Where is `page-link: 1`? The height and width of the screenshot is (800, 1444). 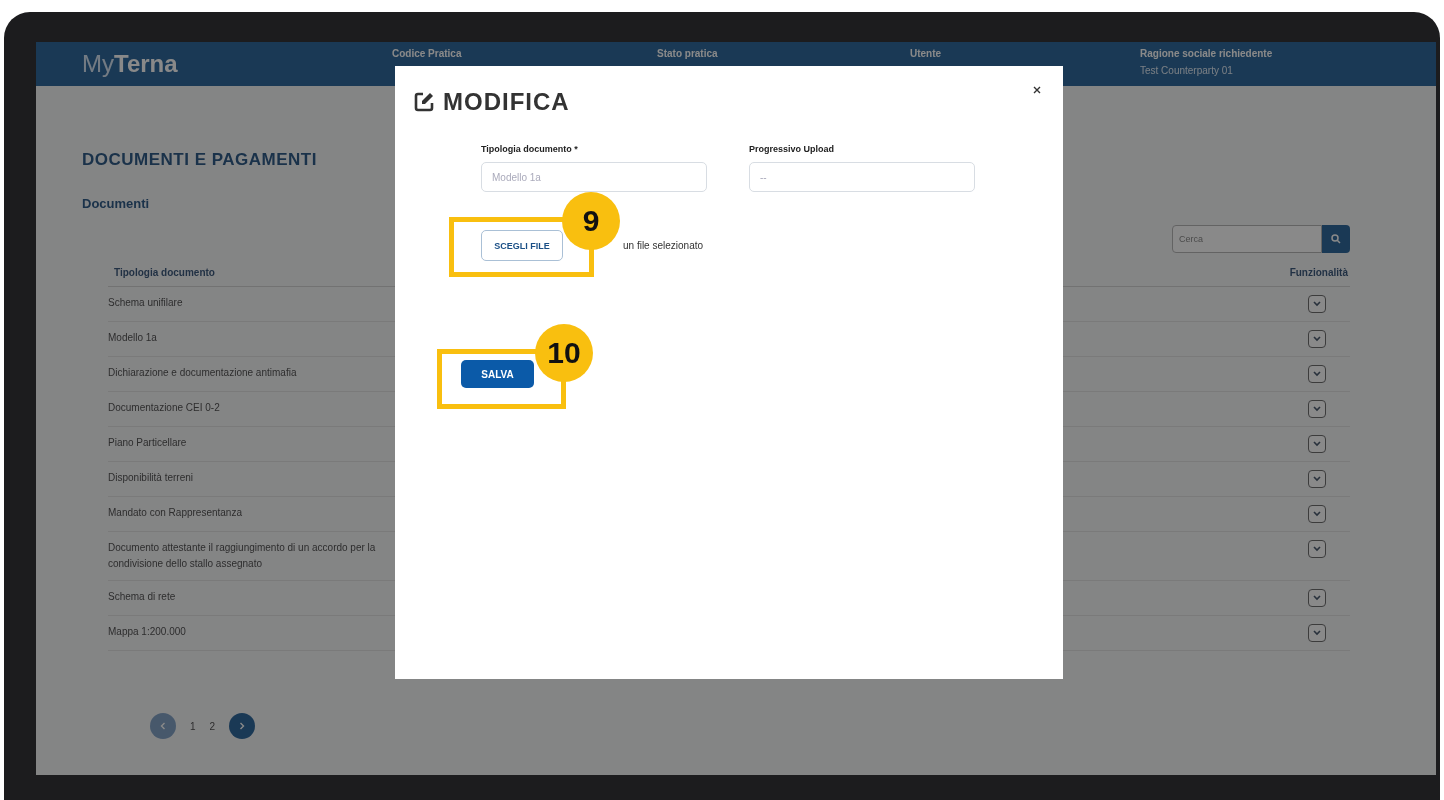
page-link: 1 is located at coordinates (193, 726).